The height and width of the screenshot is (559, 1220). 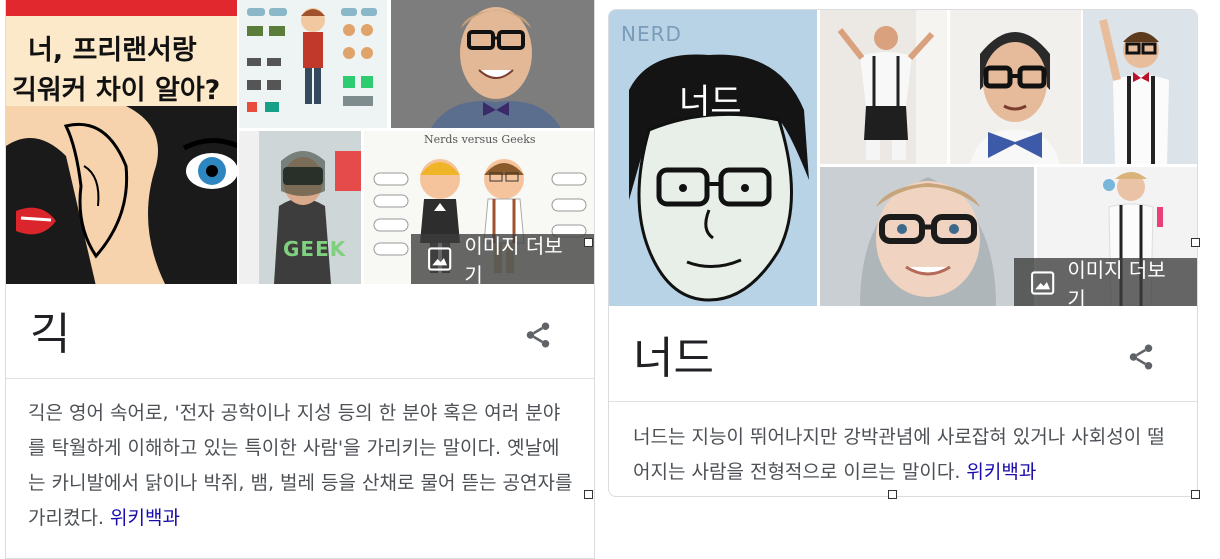 I want to click on image-tile-pointing-nerd, so click(x=1140, y=87).